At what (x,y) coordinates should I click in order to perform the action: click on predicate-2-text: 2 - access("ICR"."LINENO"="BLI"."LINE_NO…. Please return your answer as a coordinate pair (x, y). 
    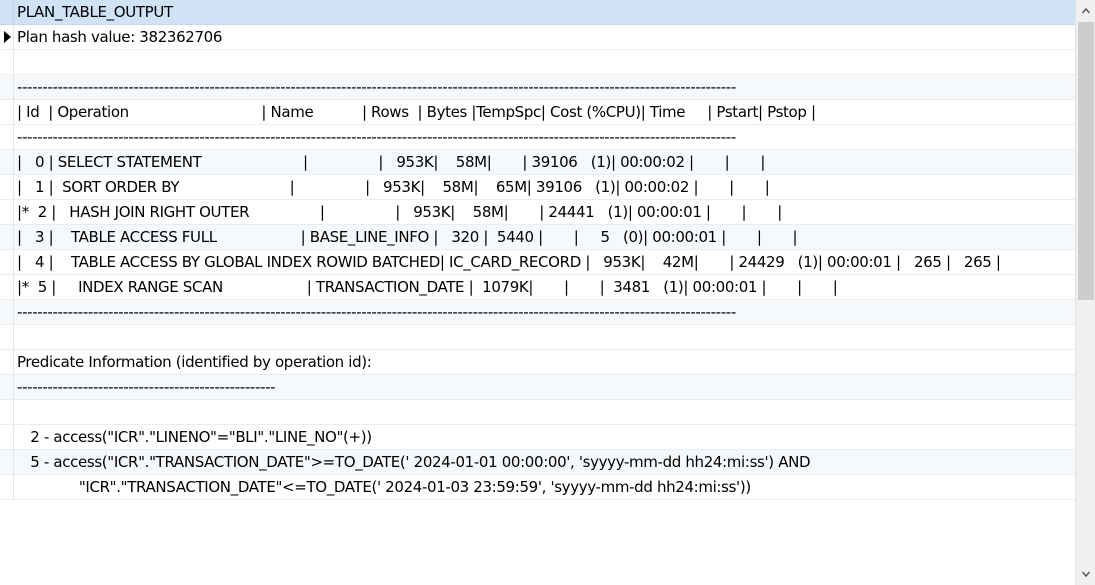
    Looking at the image, I should click on (194, 437).